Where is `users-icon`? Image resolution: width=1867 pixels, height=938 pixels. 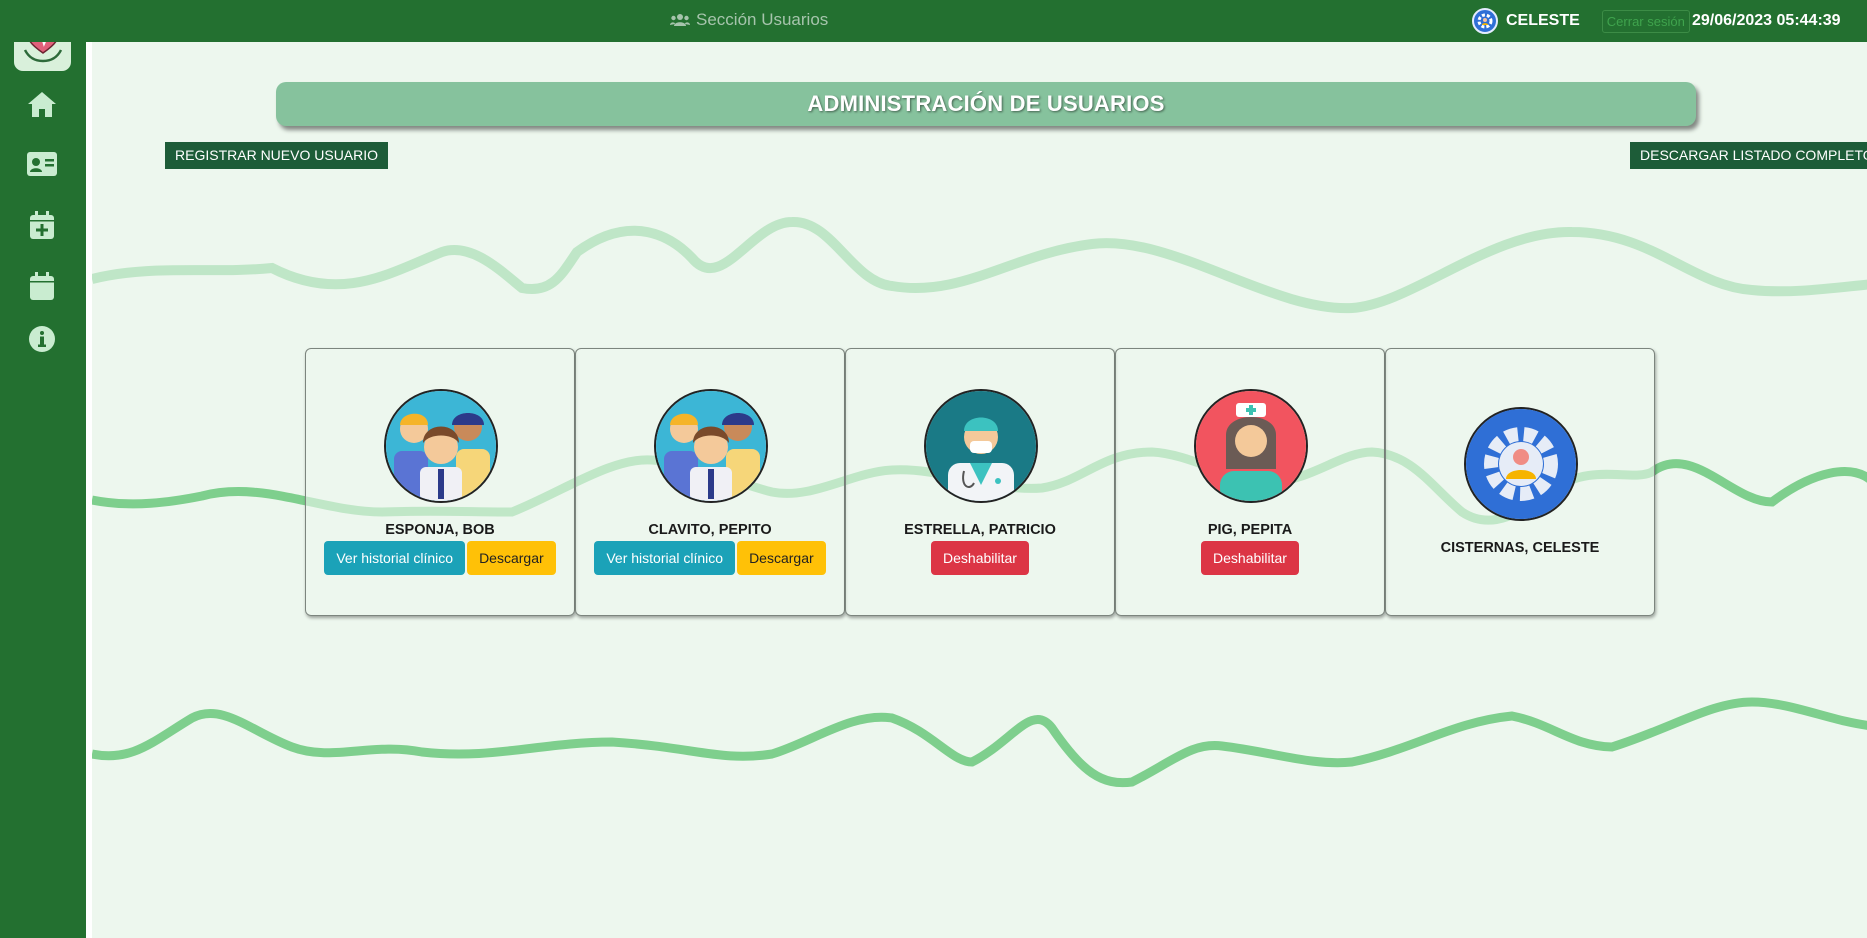 users-icon is located at coordinates (680, 20).